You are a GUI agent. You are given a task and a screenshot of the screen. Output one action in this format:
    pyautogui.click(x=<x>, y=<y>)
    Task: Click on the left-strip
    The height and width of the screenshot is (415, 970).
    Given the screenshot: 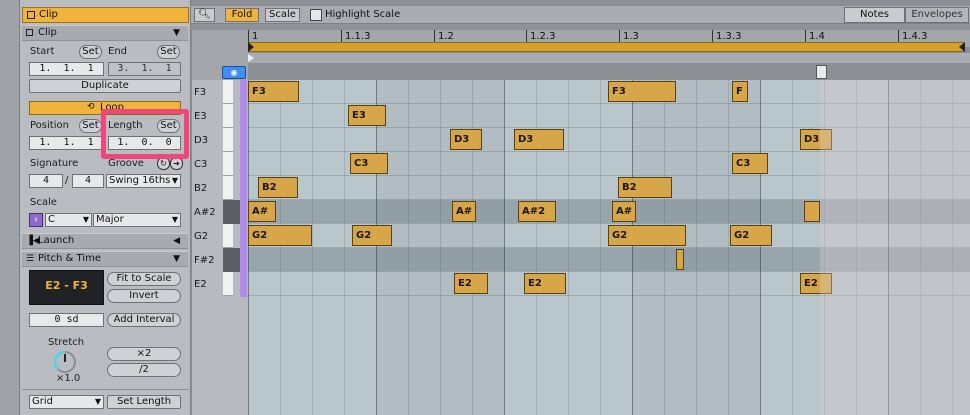 What is the action you would take?
    pyautogui.click(x=10, y=207)
    